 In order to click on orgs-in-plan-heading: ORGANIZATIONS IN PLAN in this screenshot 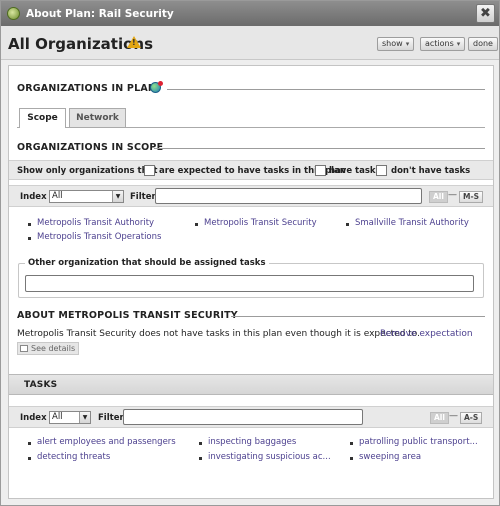, I will do `click(87, 88)`.